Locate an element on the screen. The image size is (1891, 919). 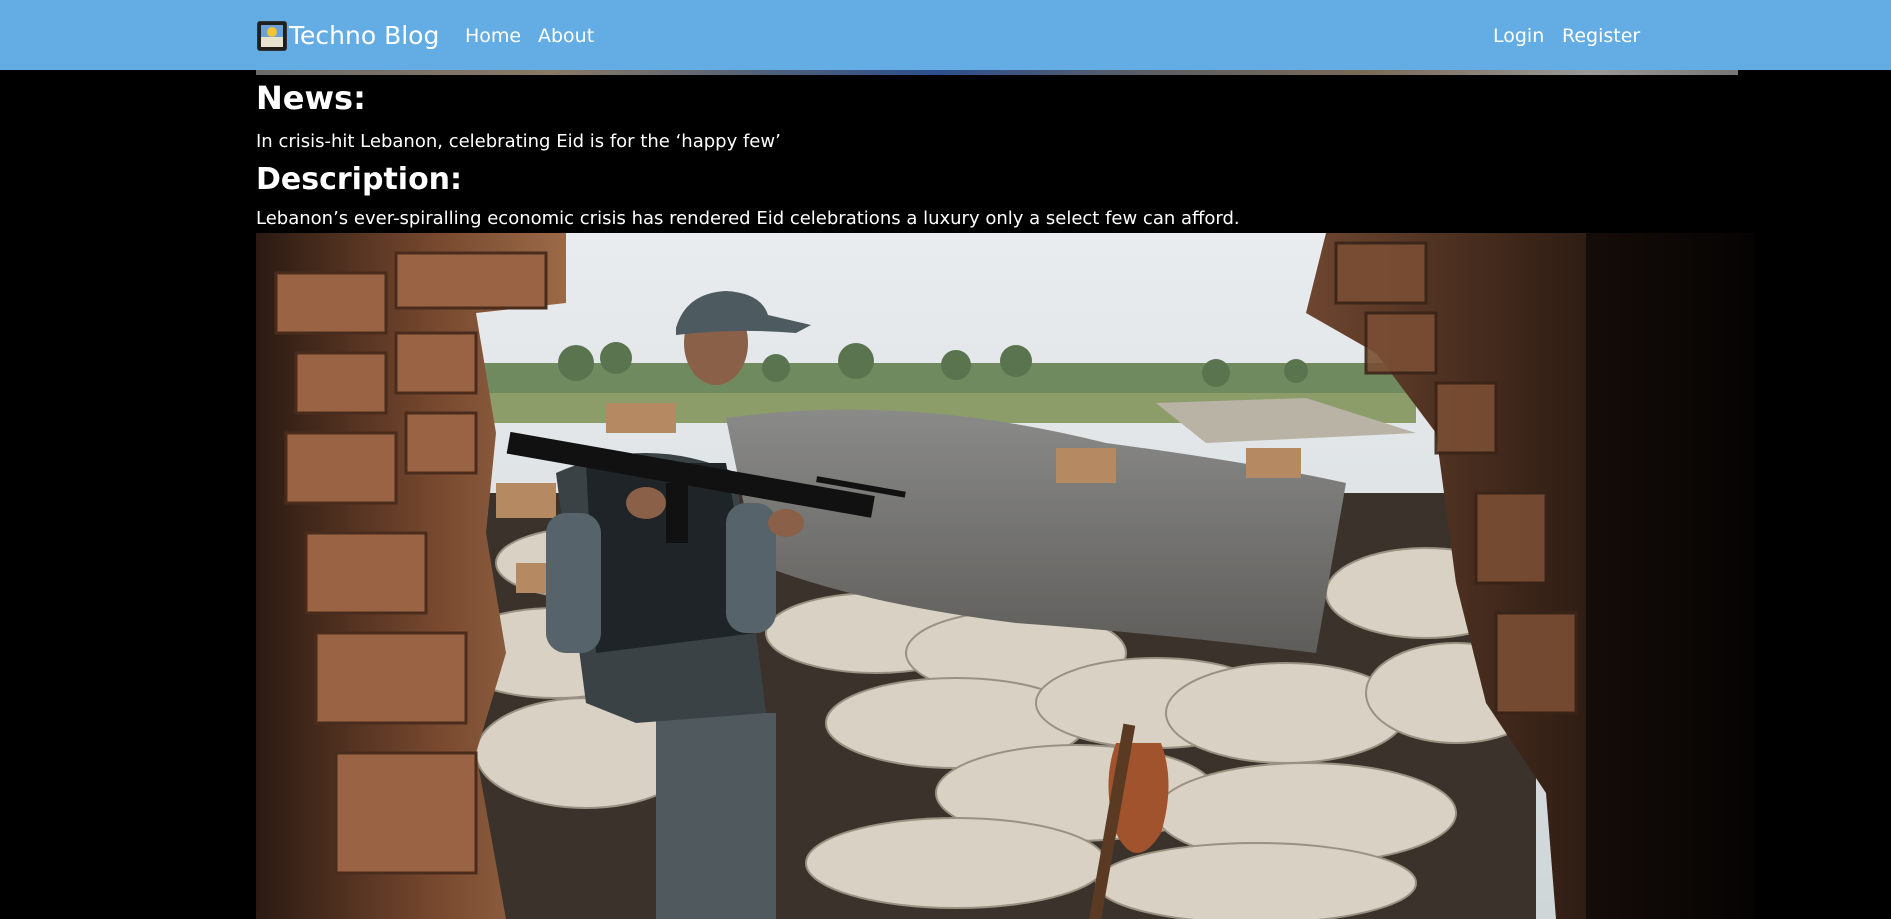
nav-link-register: Register is located at coordinates (1601, 36).